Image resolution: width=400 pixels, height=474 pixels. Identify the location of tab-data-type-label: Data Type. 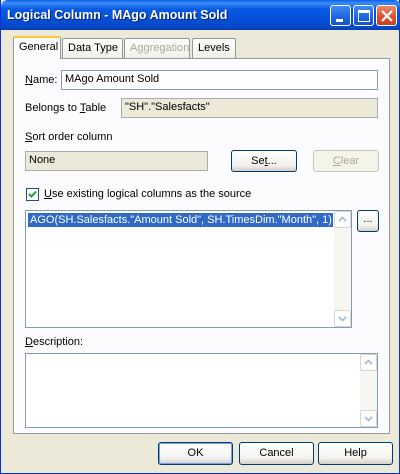
(93, 48).